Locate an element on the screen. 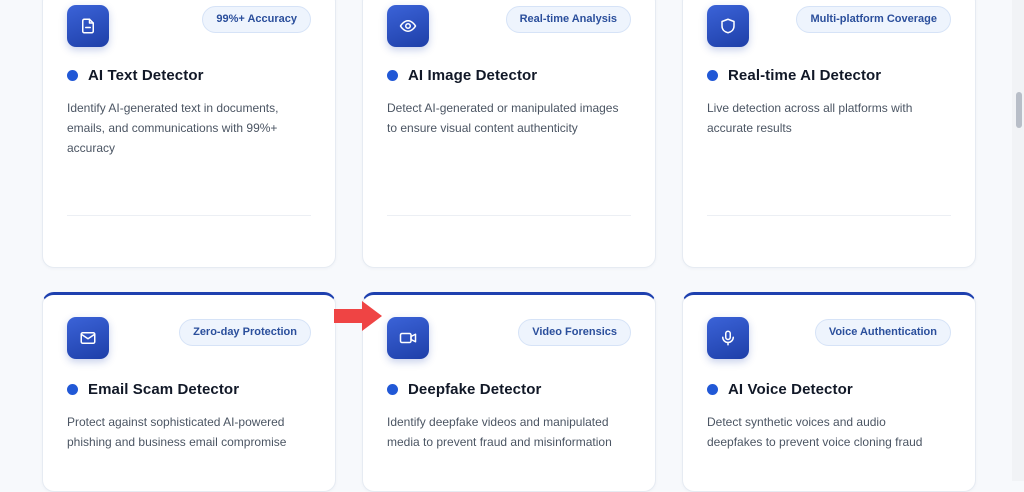 This screenshot has height=492, width=1024. status-badge: Video Forensics is located at coordinates (574, 332).